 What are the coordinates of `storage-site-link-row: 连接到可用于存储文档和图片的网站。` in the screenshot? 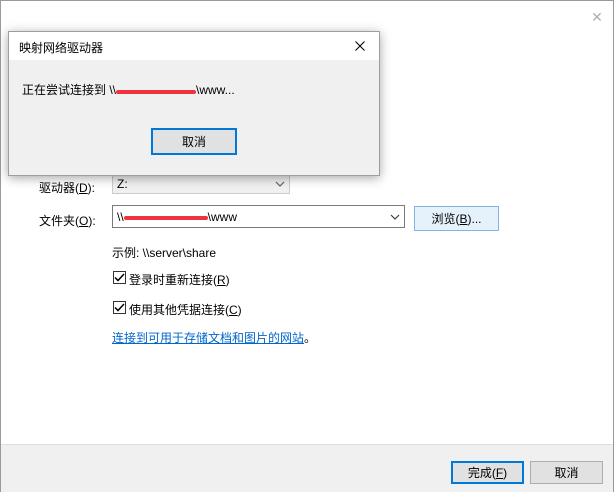 It's located at (214, 337).